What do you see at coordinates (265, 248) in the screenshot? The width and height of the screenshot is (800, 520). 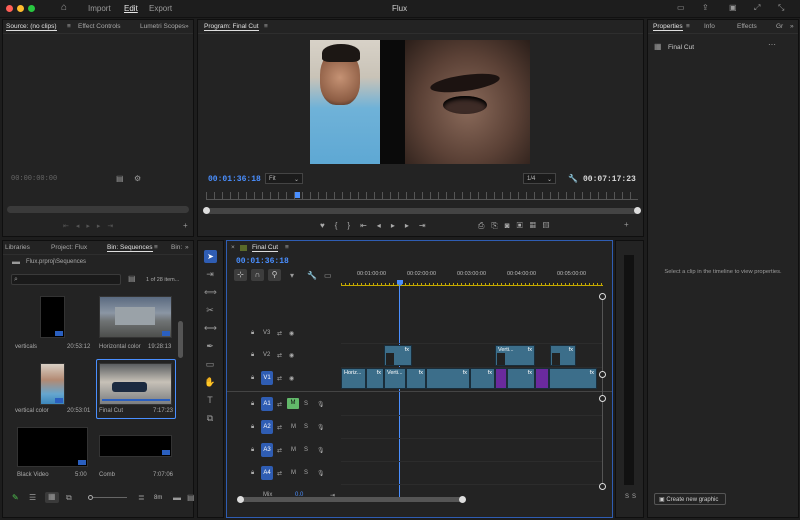 I see `tab-final-cut: Final Cut` at bounding box center [265, 248].